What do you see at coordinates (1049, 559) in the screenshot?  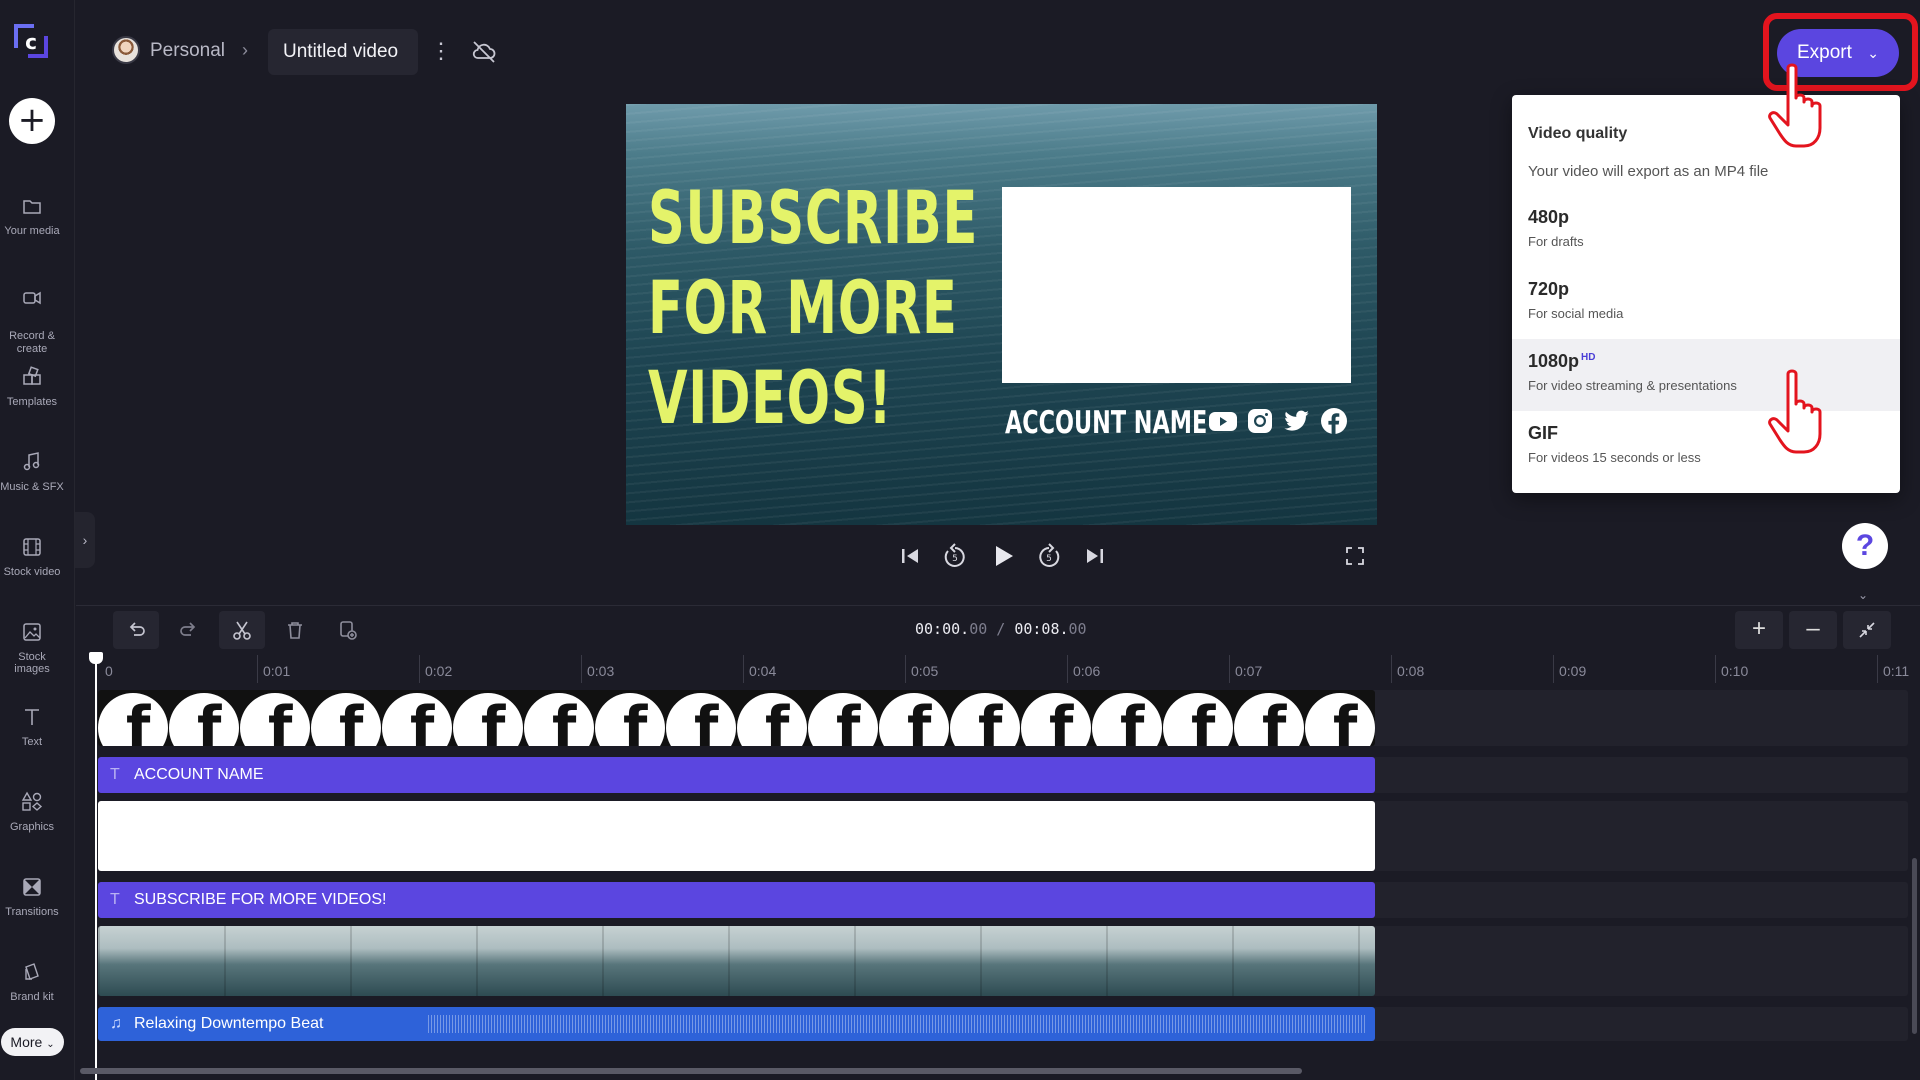 I see `svg-text: 5` at bounding box center [1049, 559].